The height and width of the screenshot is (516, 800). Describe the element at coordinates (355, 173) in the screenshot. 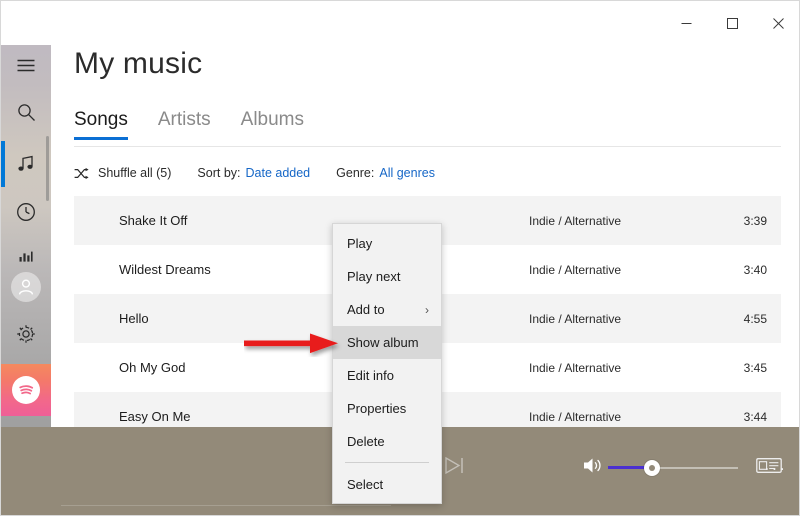

I see `genre-label: Genre:` at that location.